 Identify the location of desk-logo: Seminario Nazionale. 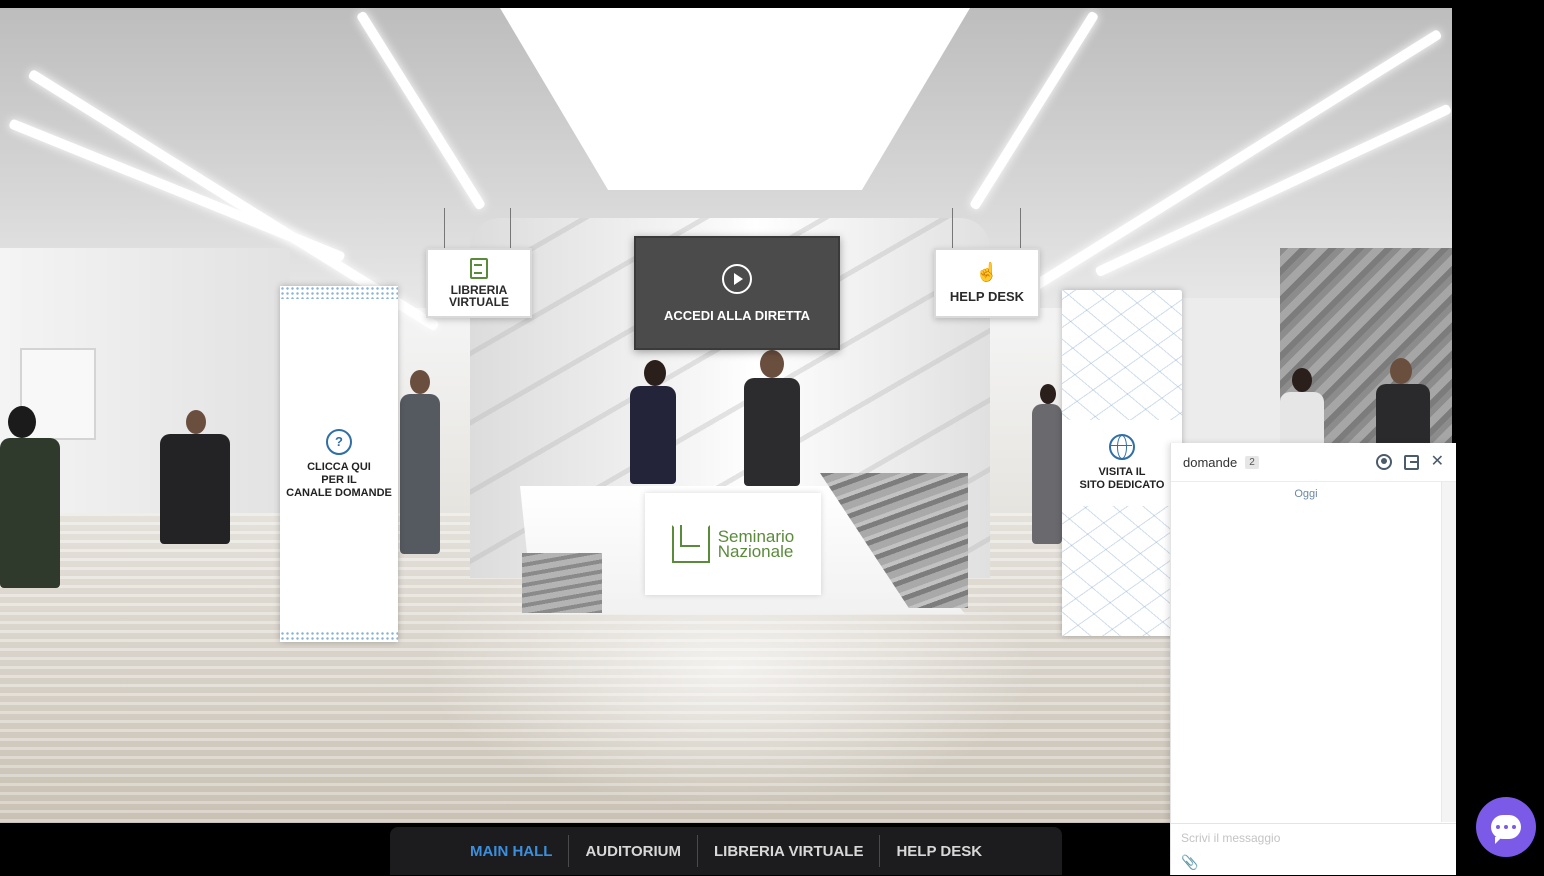
(733, 544).